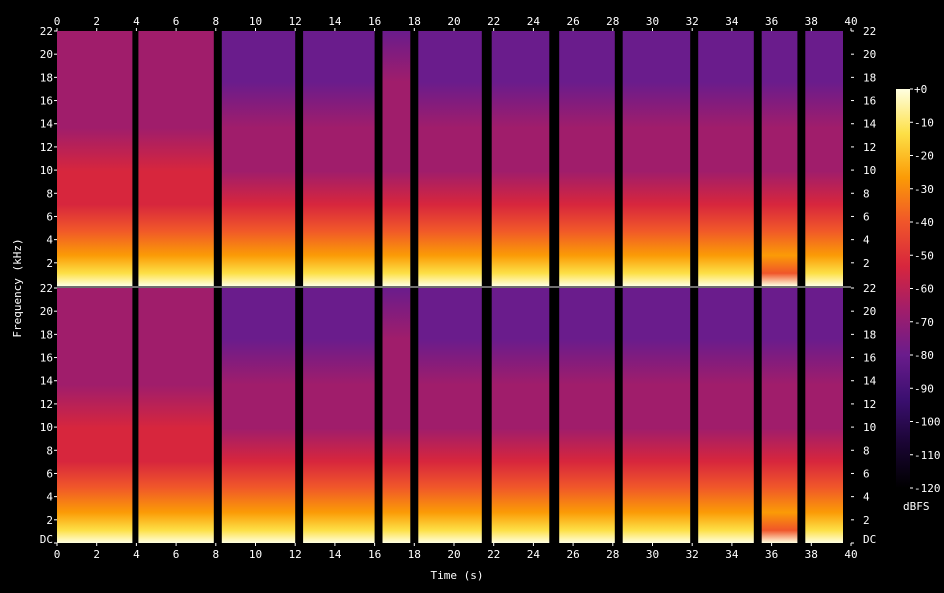  Describe the element at coordinates (46, 539) in the screenshot. I see `y-tick-left-bottom-DC: DC` at that location.